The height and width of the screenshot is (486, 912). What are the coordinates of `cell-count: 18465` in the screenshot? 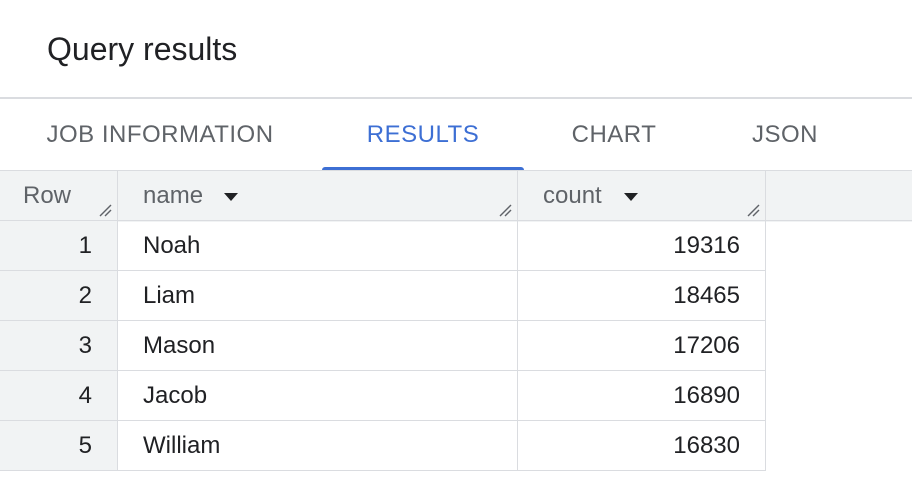 It's located at (642, 295).